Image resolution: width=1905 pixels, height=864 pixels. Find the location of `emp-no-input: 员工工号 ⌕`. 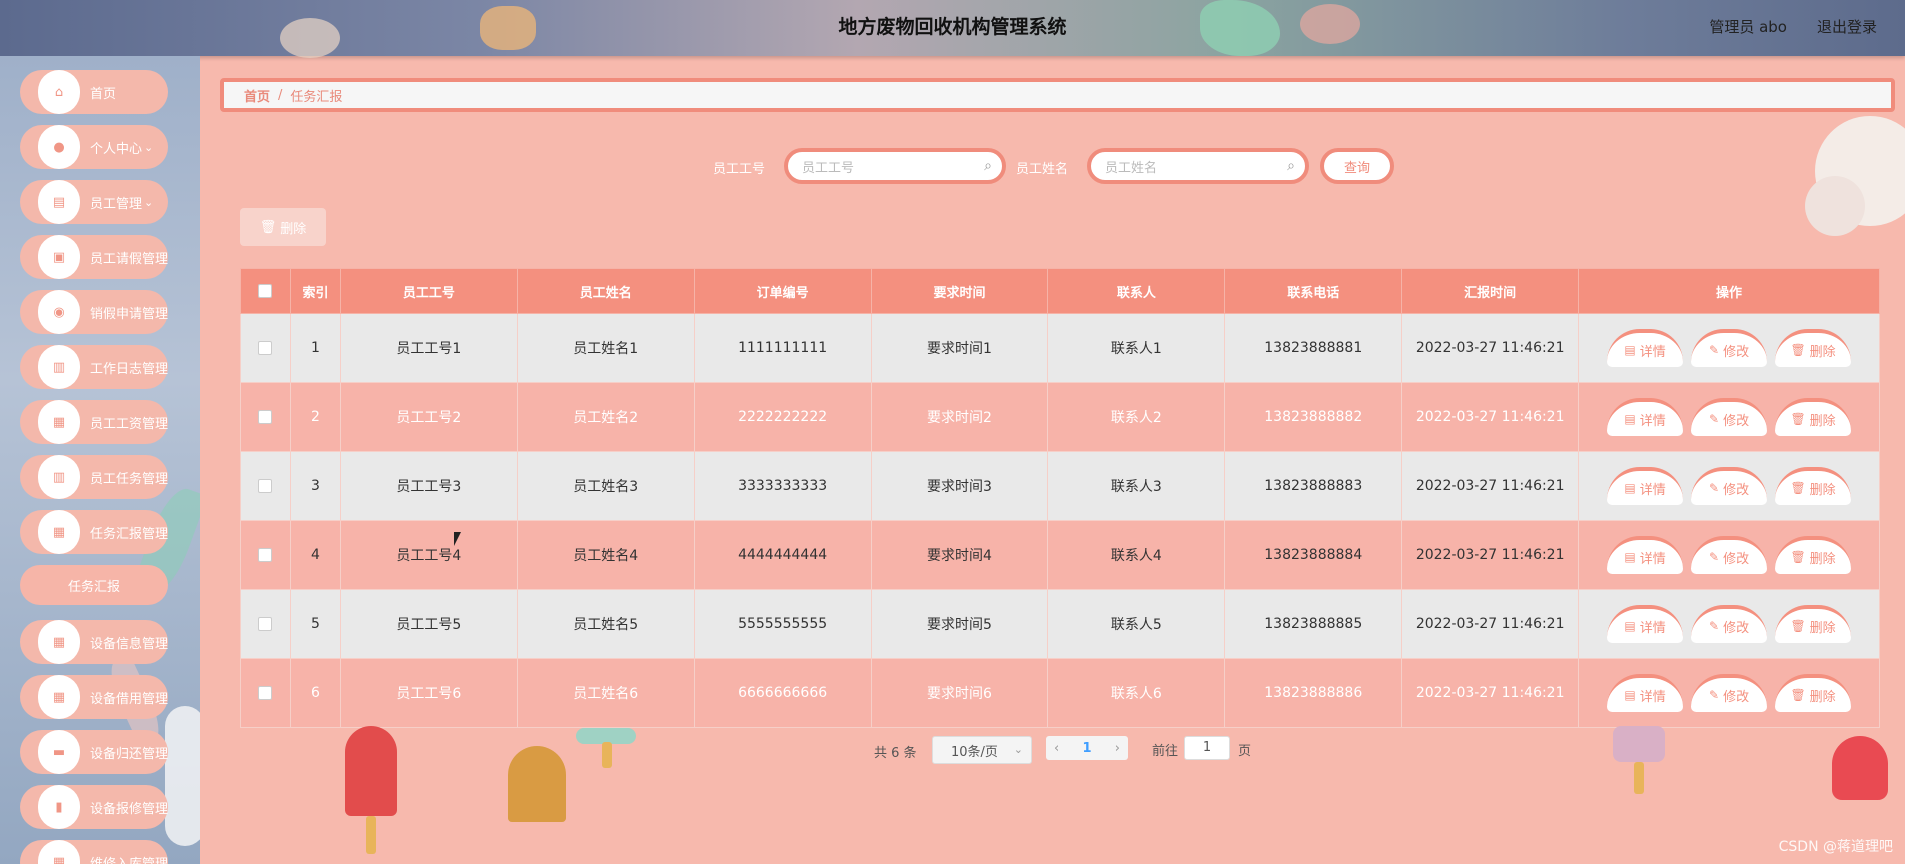

emp-no-input: 员工工号 ⌕ is located at coordinates (895, 166).